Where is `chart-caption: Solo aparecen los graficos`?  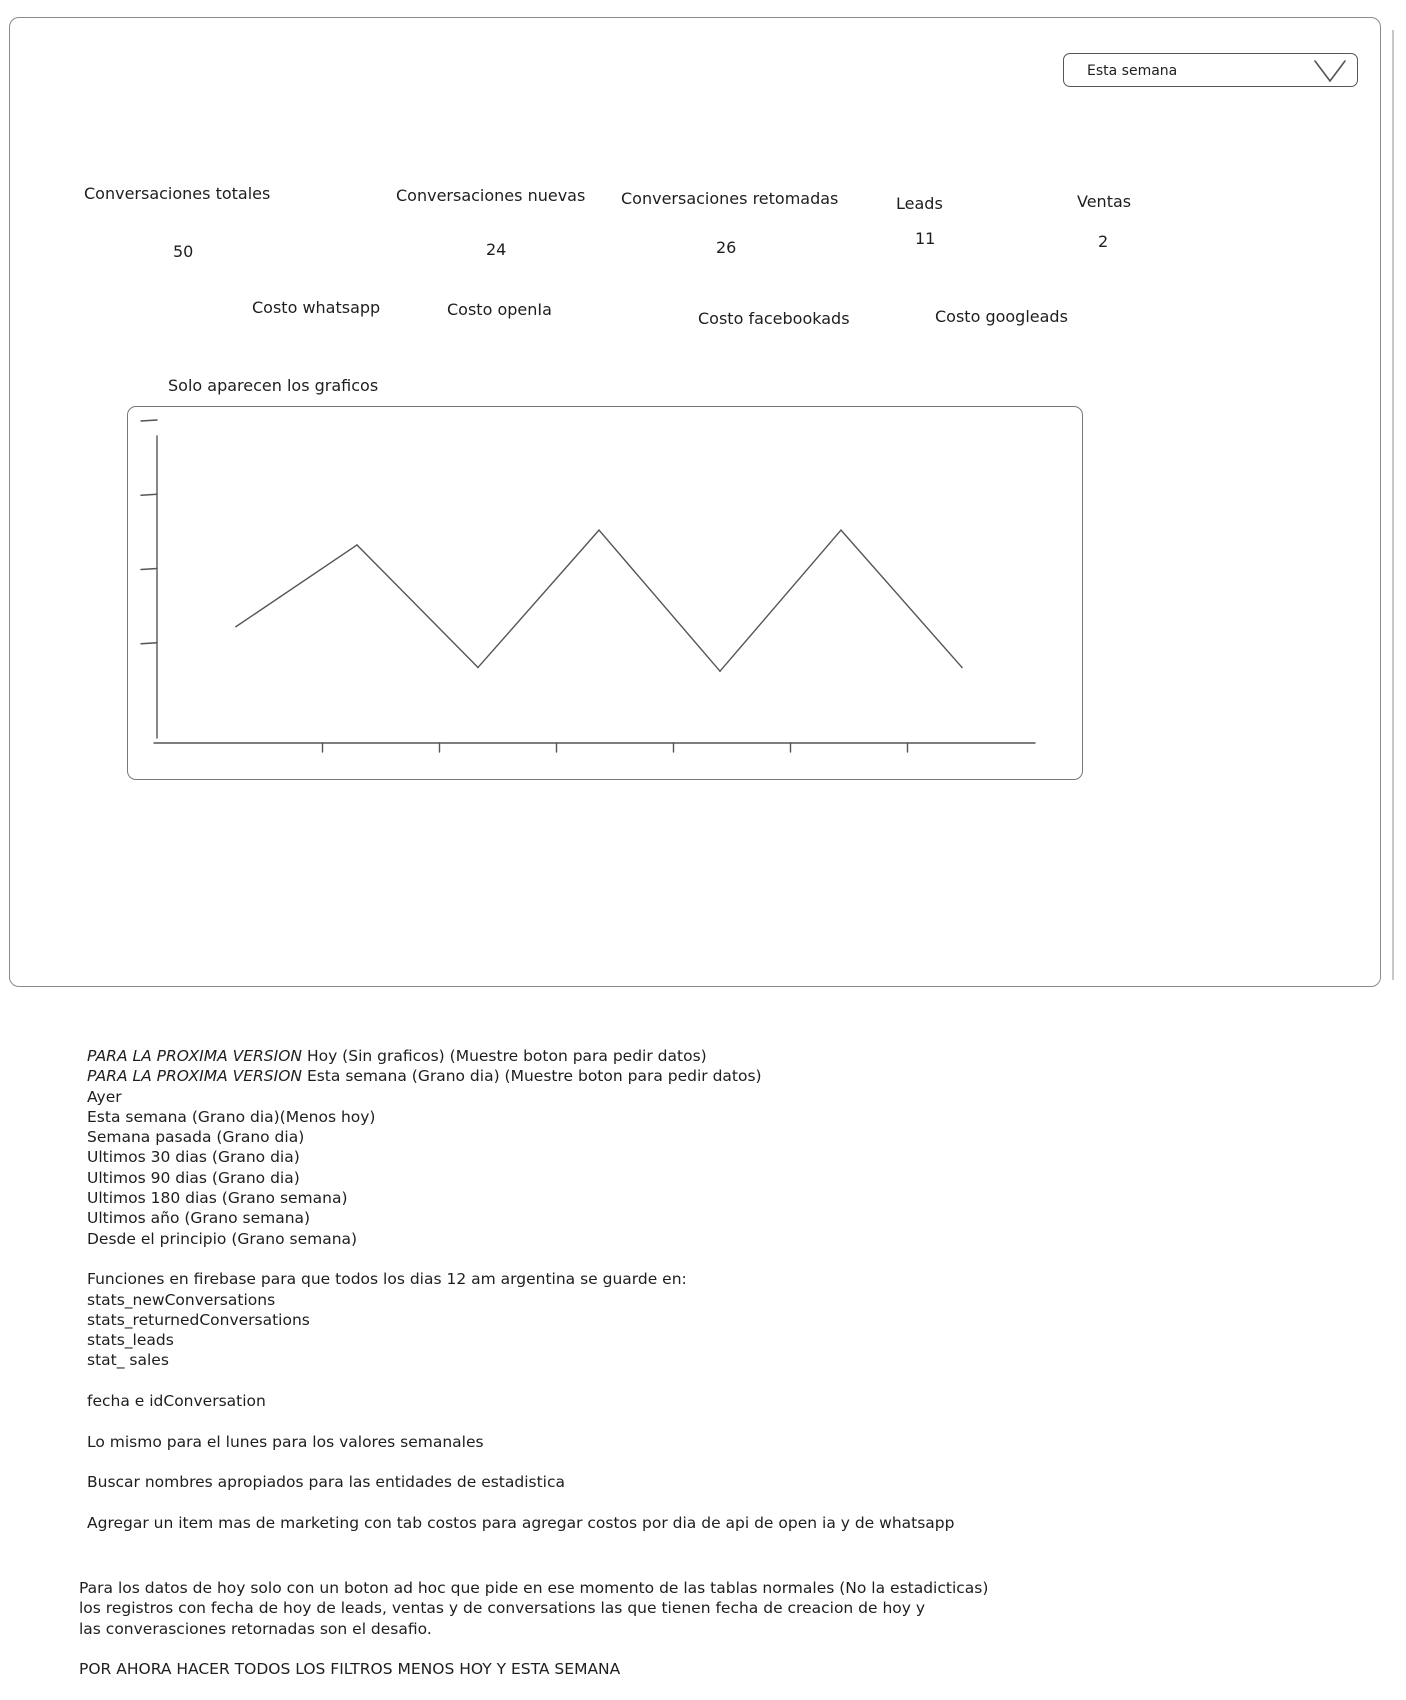
chart-caption: Solo aparecen los graficos is located at coordinates (273, 385).